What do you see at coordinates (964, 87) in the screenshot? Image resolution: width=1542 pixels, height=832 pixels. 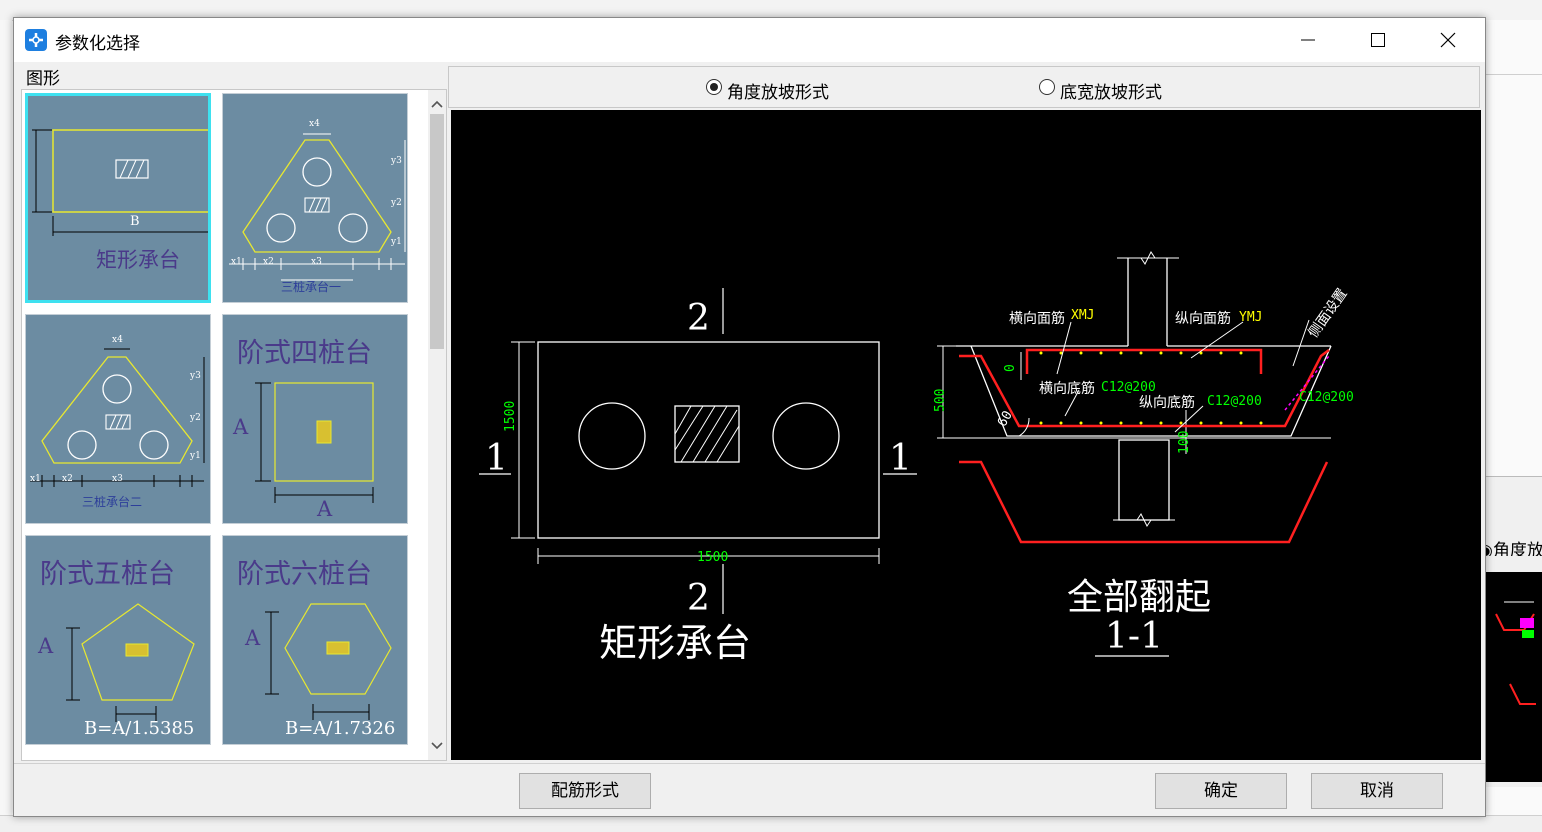 I see `slope-form-options: 角度放坡形式 底宽放坡形式` at bounding box center [964, 87].